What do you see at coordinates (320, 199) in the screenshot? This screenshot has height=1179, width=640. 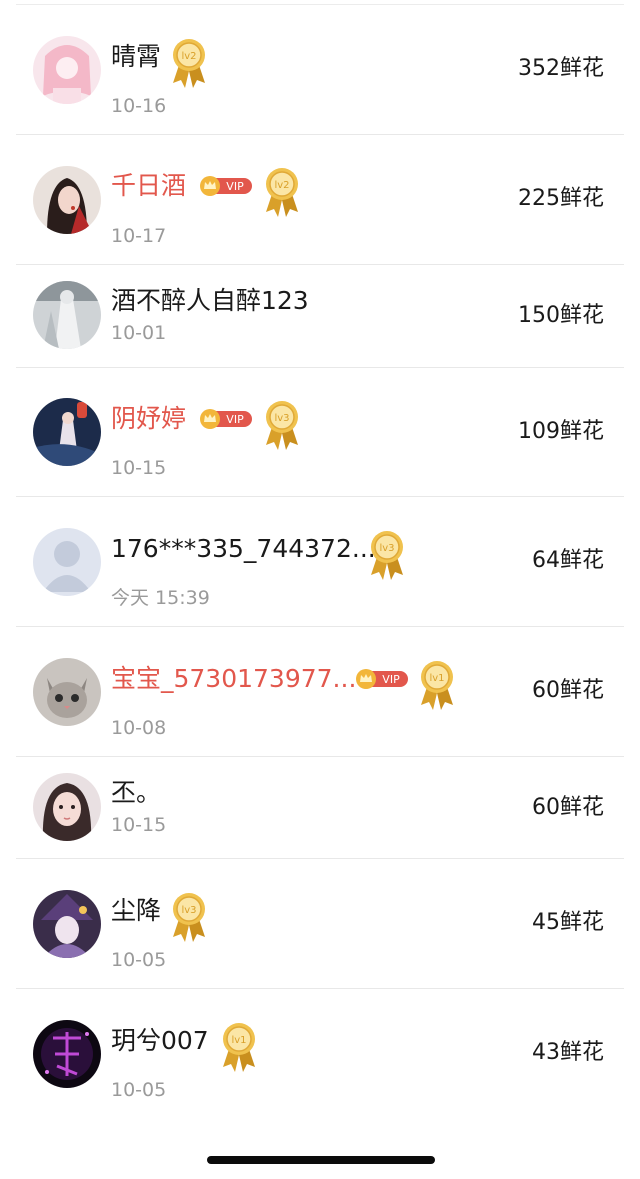 I see `list-item: 千日酒 VIP lv2 10-17 225鲜花` at bounding box center [320, 199].